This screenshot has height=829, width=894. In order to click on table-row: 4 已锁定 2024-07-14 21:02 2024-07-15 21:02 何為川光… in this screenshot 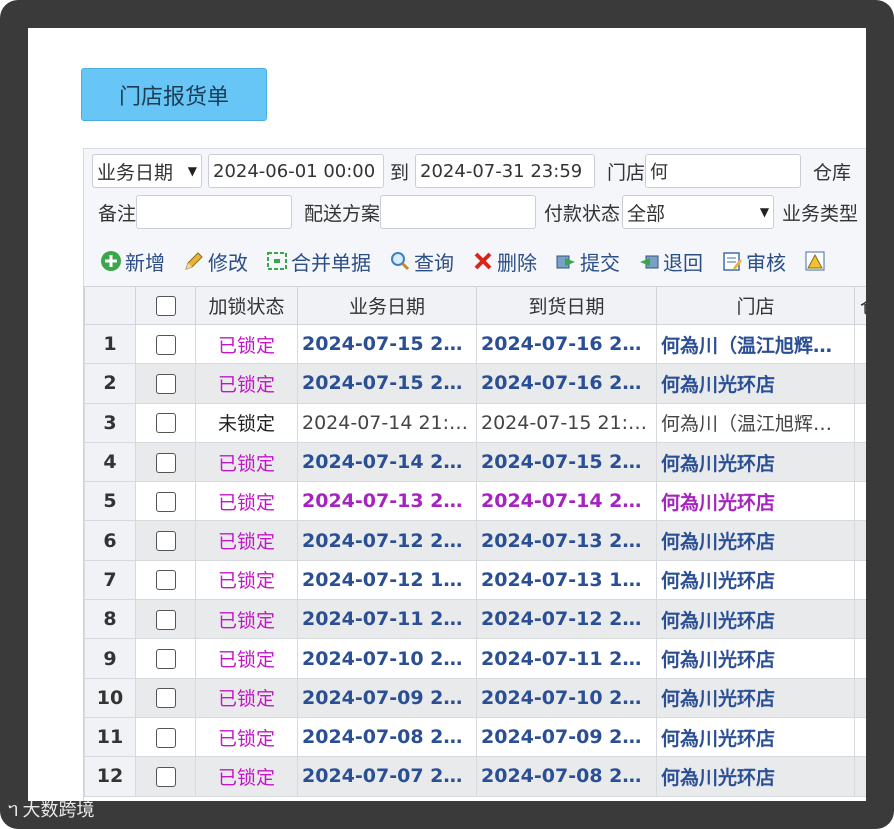, I will do `click(475, 462)`.